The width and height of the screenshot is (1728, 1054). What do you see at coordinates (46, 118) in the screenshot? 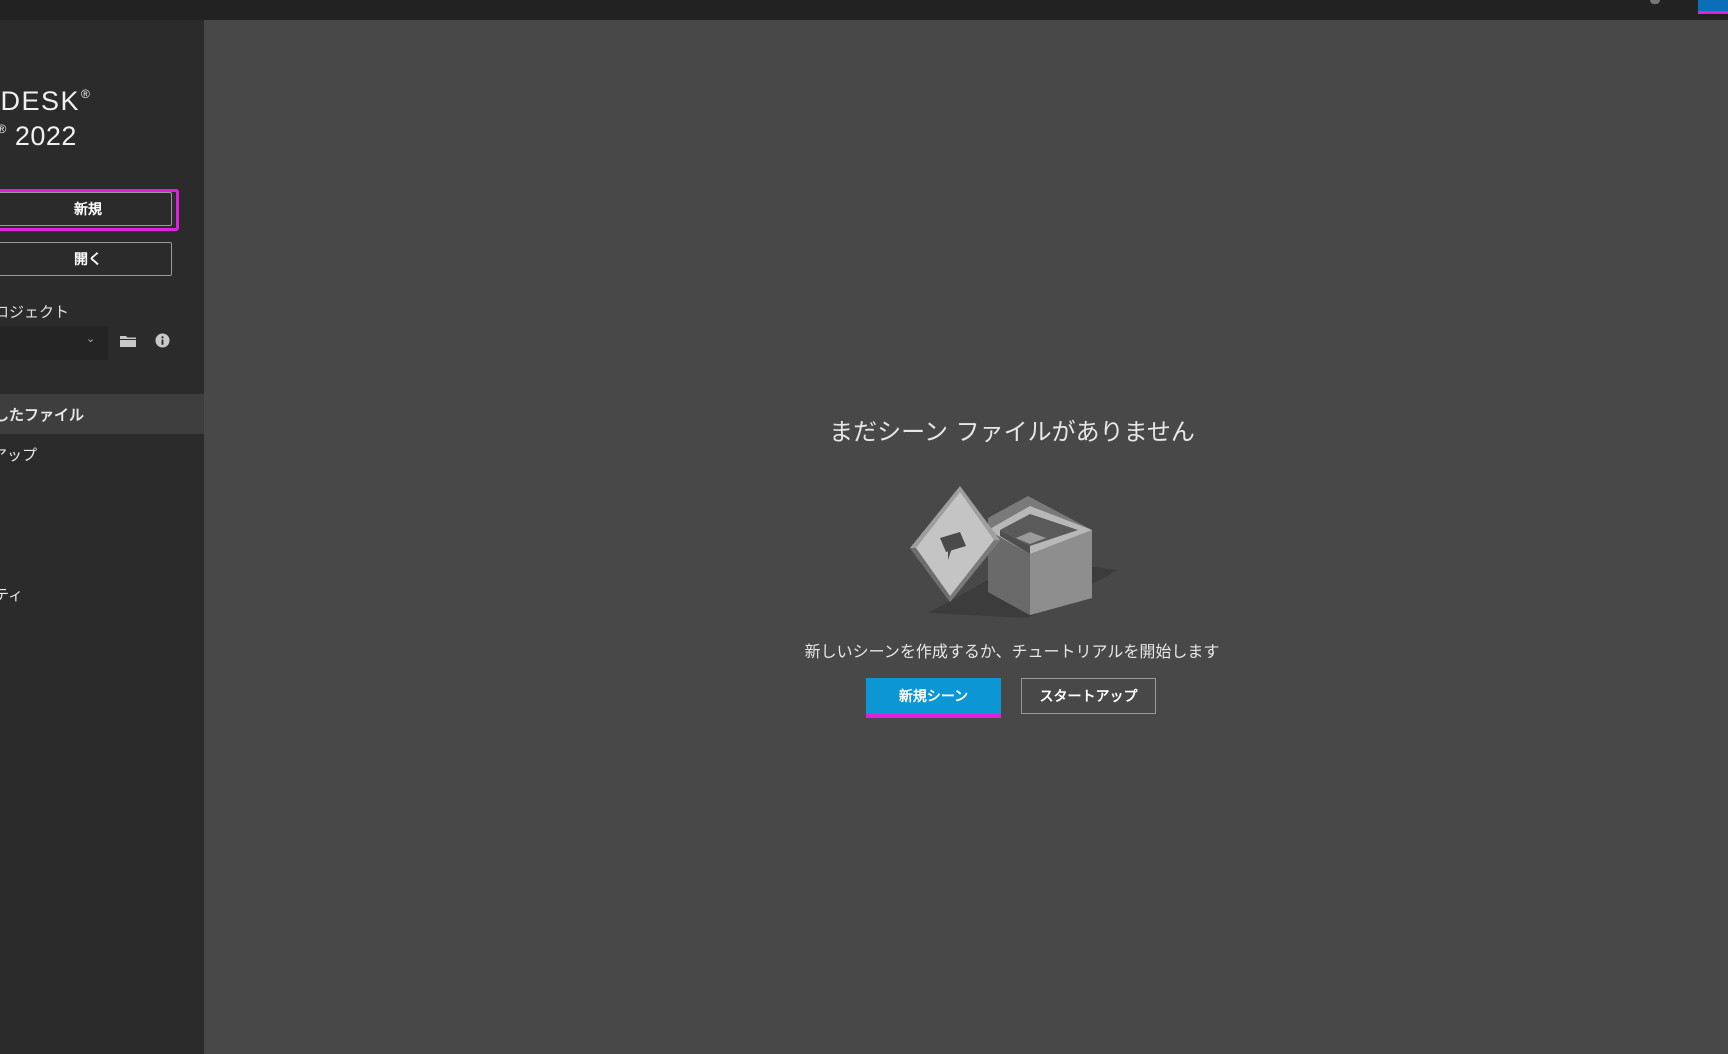
I see `app-logo: ODESK® A® 2022` at bounding box center [46, 118].